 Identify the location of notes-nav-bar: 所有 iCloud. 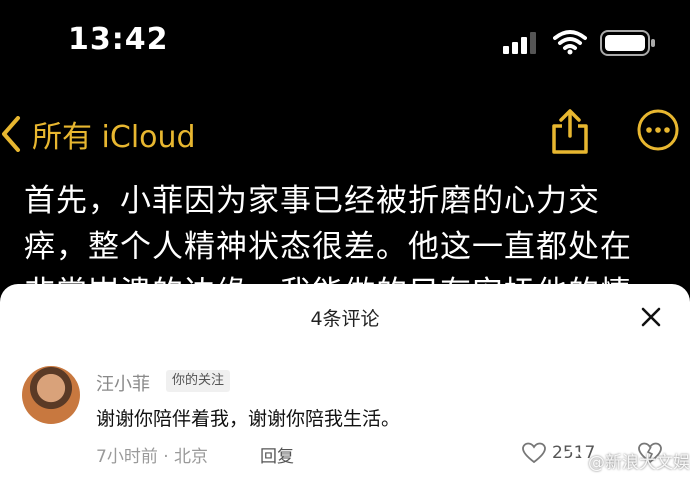
(345, 130).